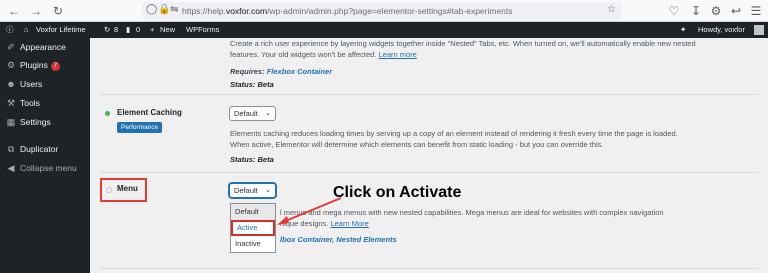 This screenshot has height=273, width=768. What do you see at coordinates (35, 122) in the screenshot?
I see `sidebar-item-label: Settings` at bounding box center [35, 122].